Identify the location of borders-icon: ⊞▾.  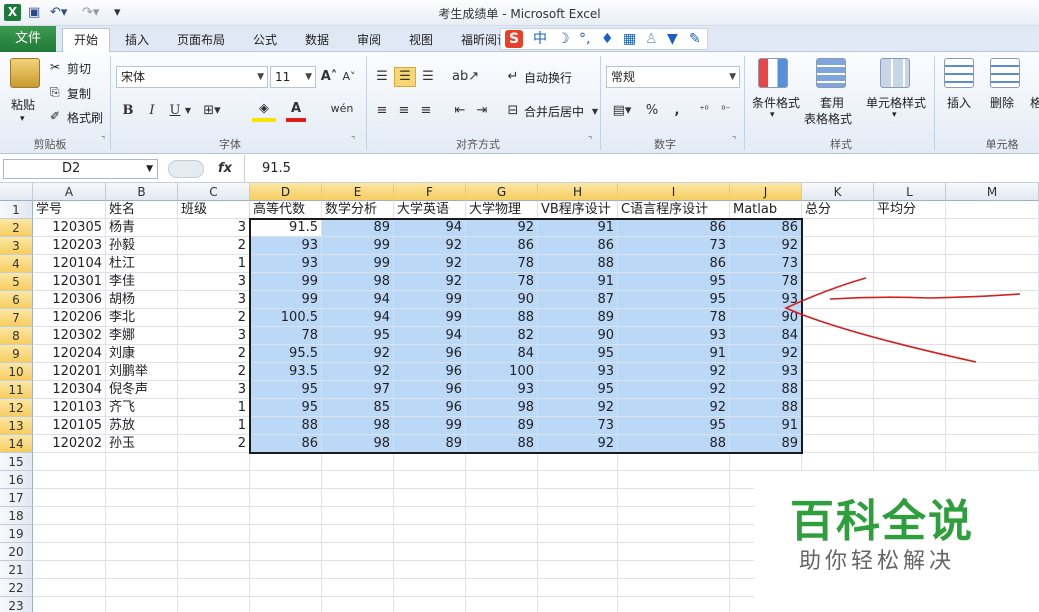
(212, 111).